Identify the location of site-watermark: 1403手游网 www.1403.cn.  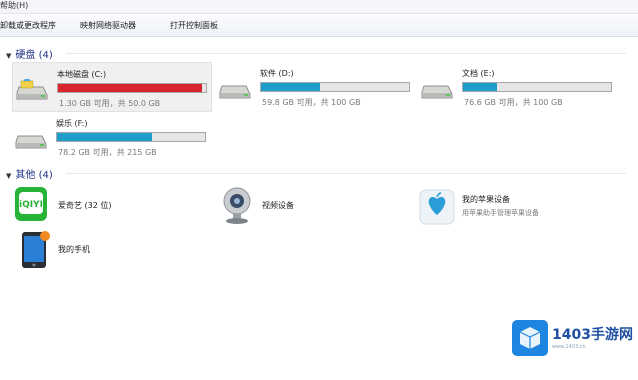
(575, 338).